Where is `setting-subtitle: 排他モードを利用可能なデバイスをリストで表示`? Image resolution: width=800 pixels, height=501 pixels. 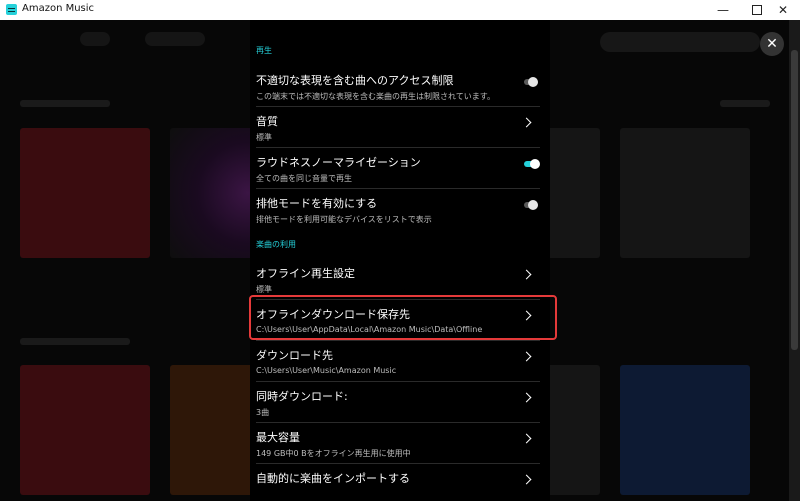
setting-subtitle: 排他モードを利用可能なデバイスをリストで表示 is located at coordinates (344, 219).